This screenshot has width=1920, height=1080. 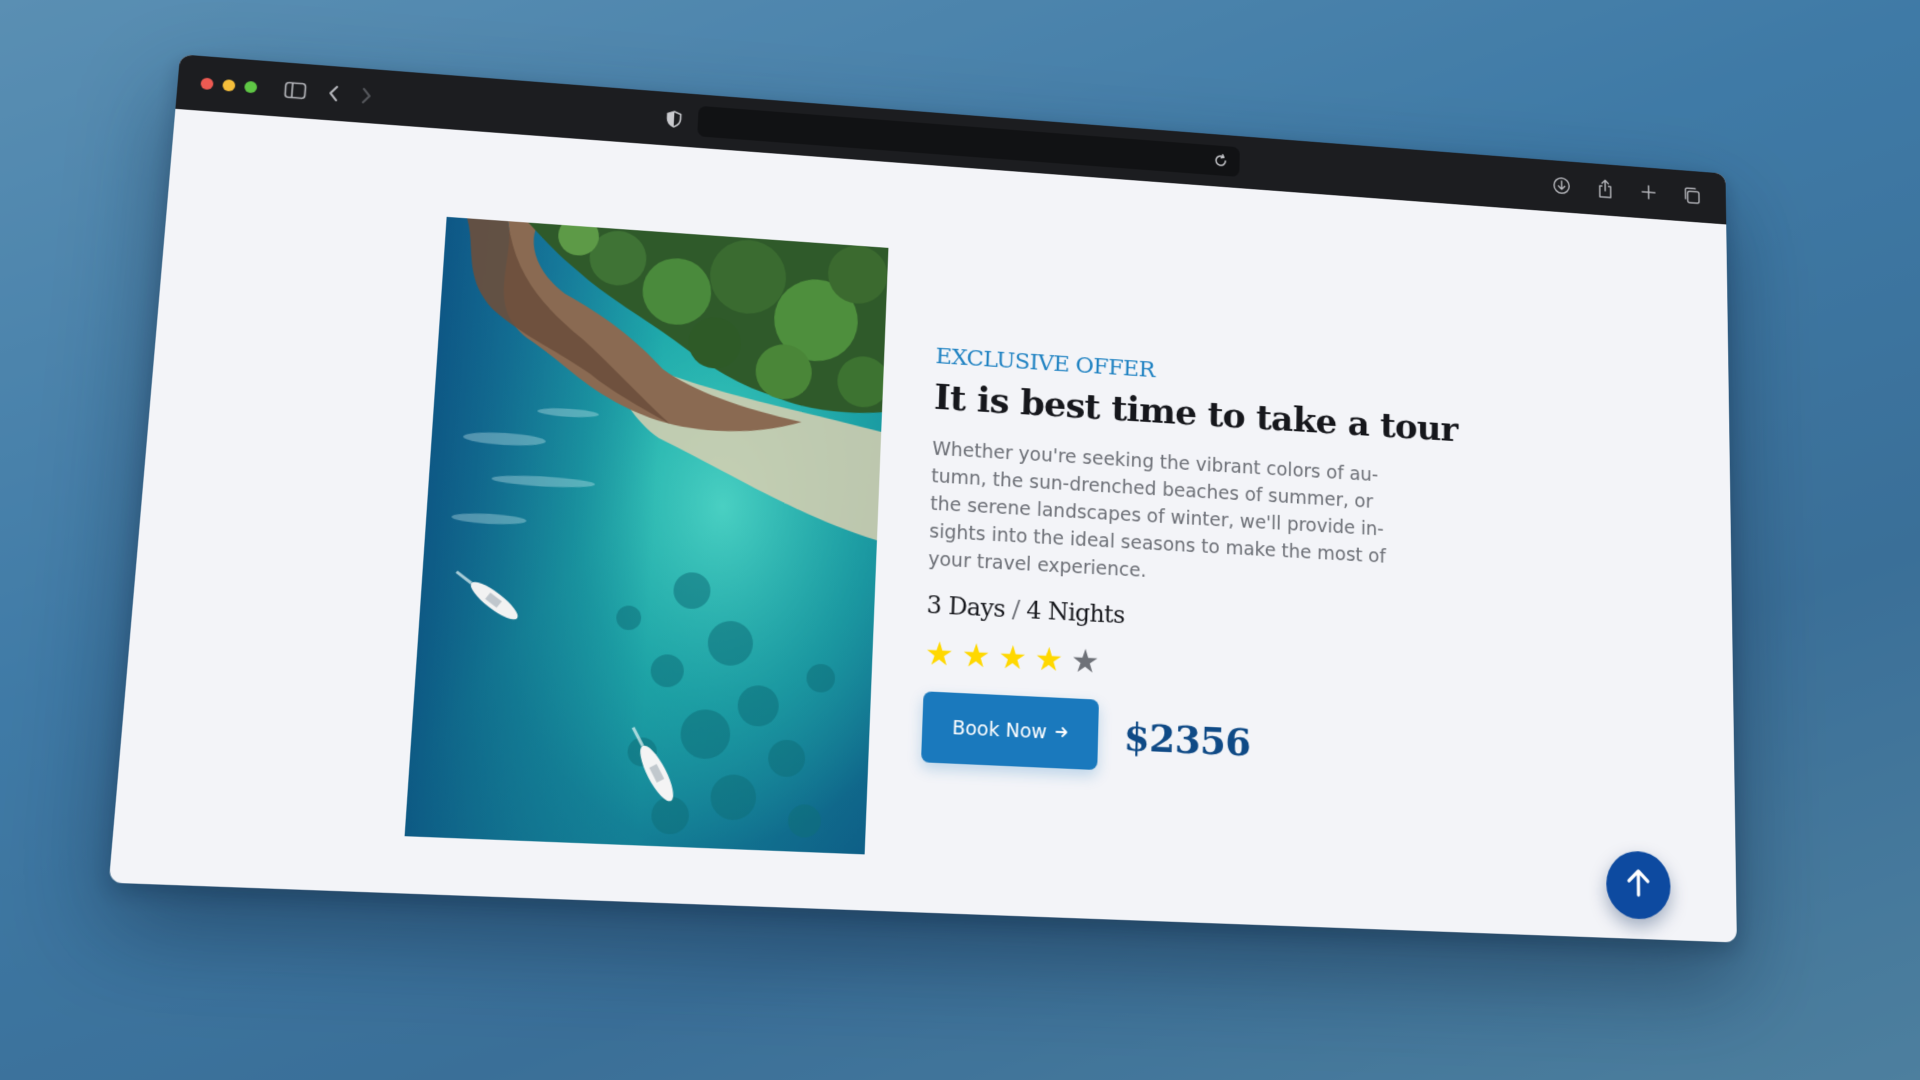 What do you see at coordinates (295, 90) in the screenshot?
I see `sidebar-icon` at bounding box center [295, 90].